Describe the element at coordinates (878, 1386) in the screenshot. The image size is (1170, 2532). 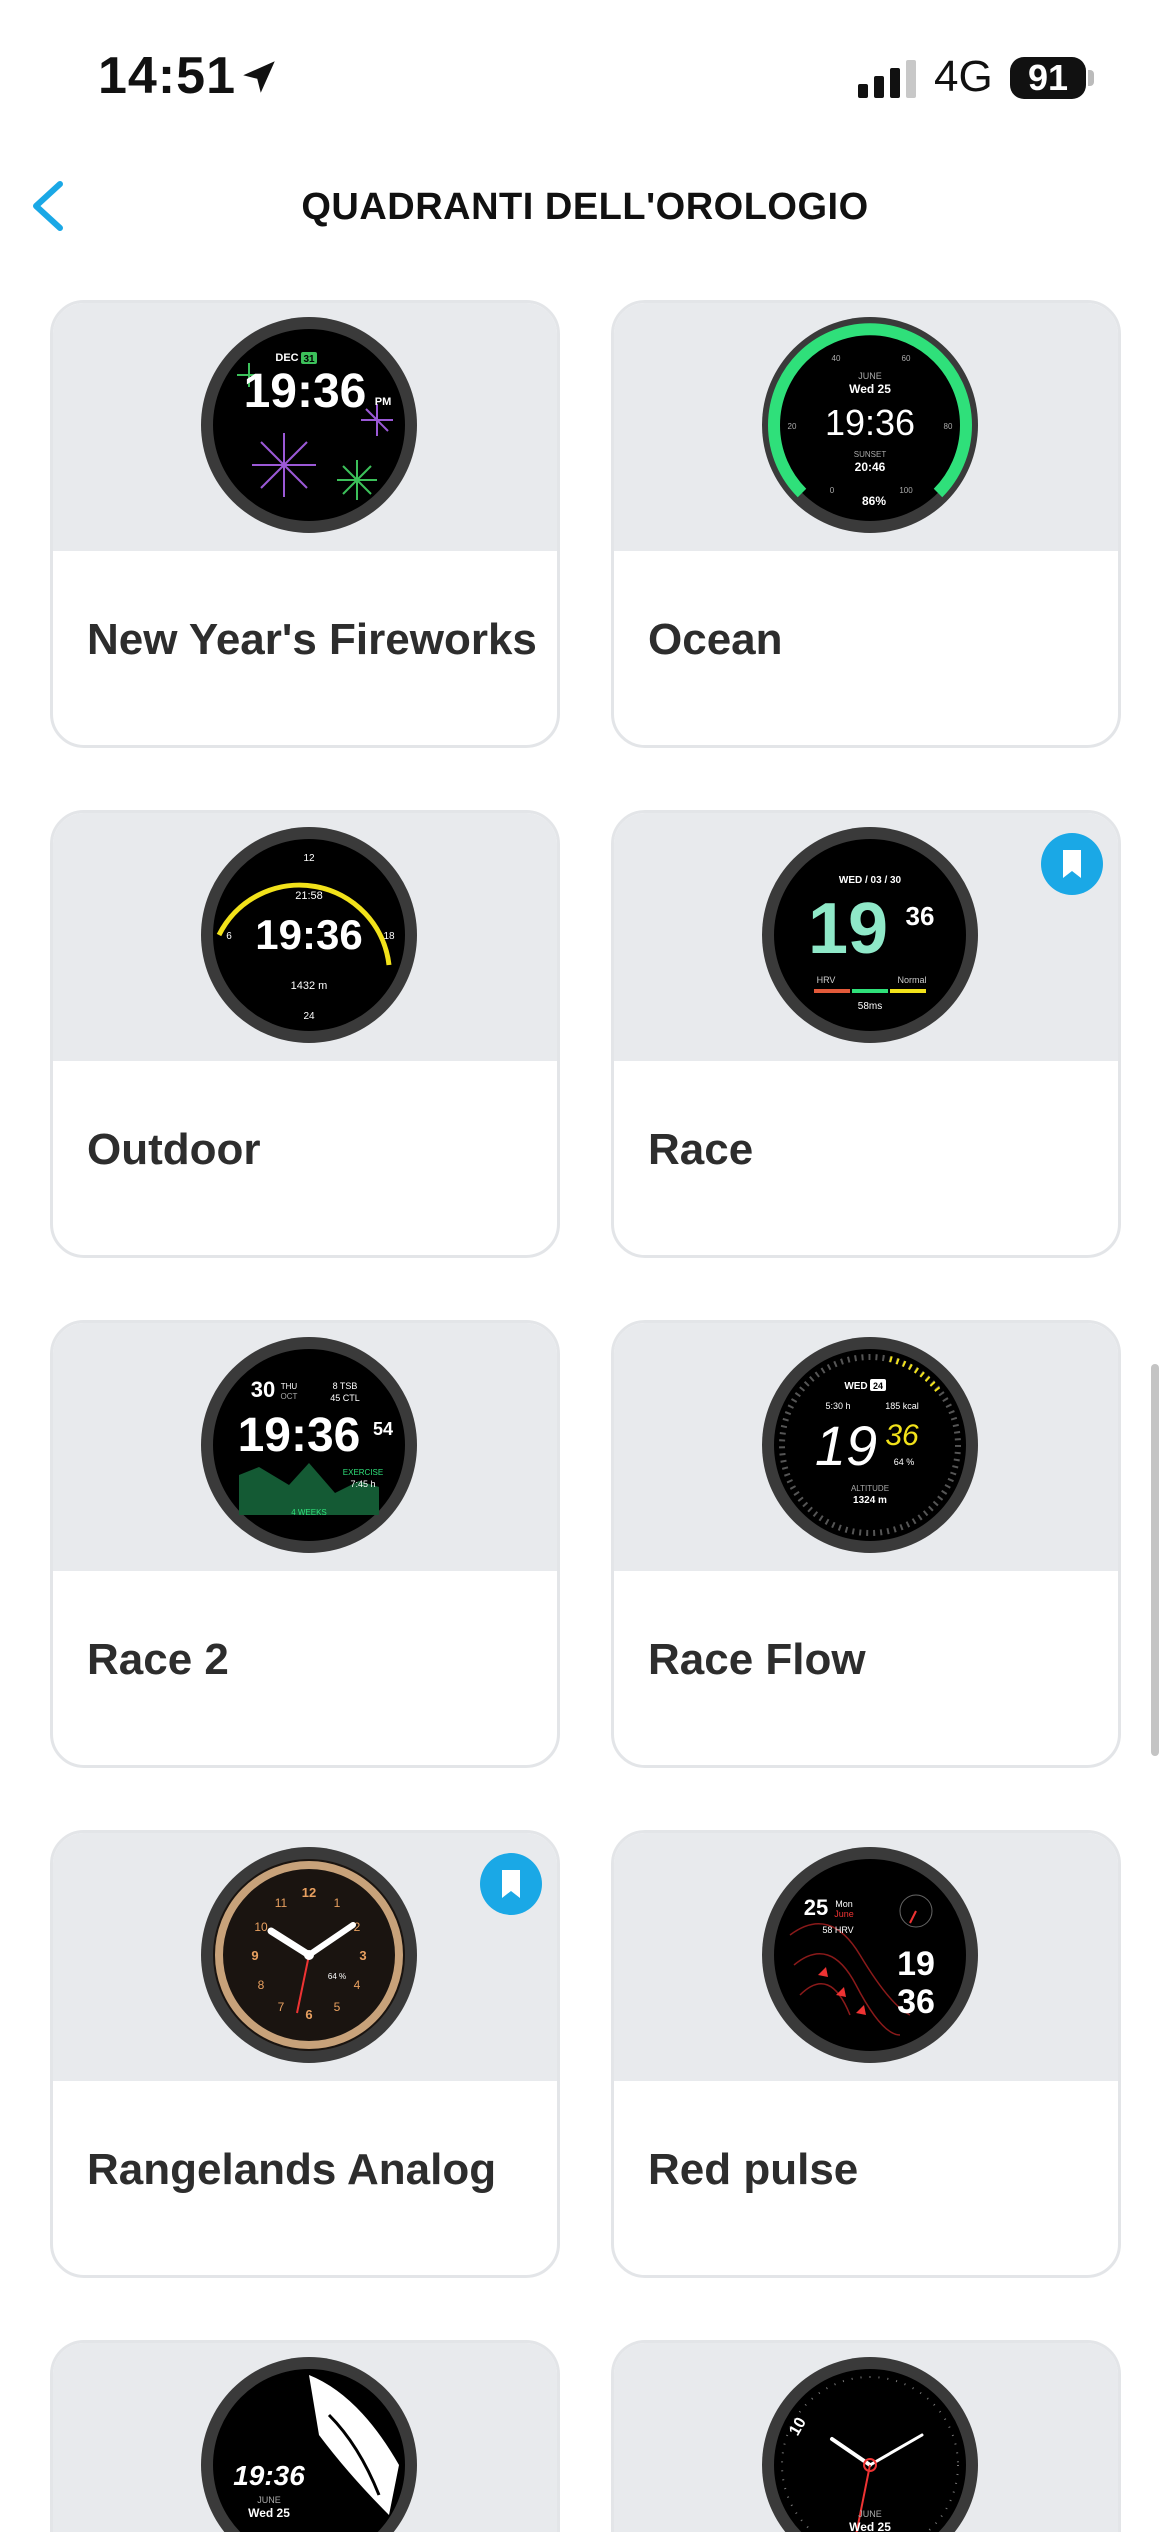
I see `face-day: 24` at that location.